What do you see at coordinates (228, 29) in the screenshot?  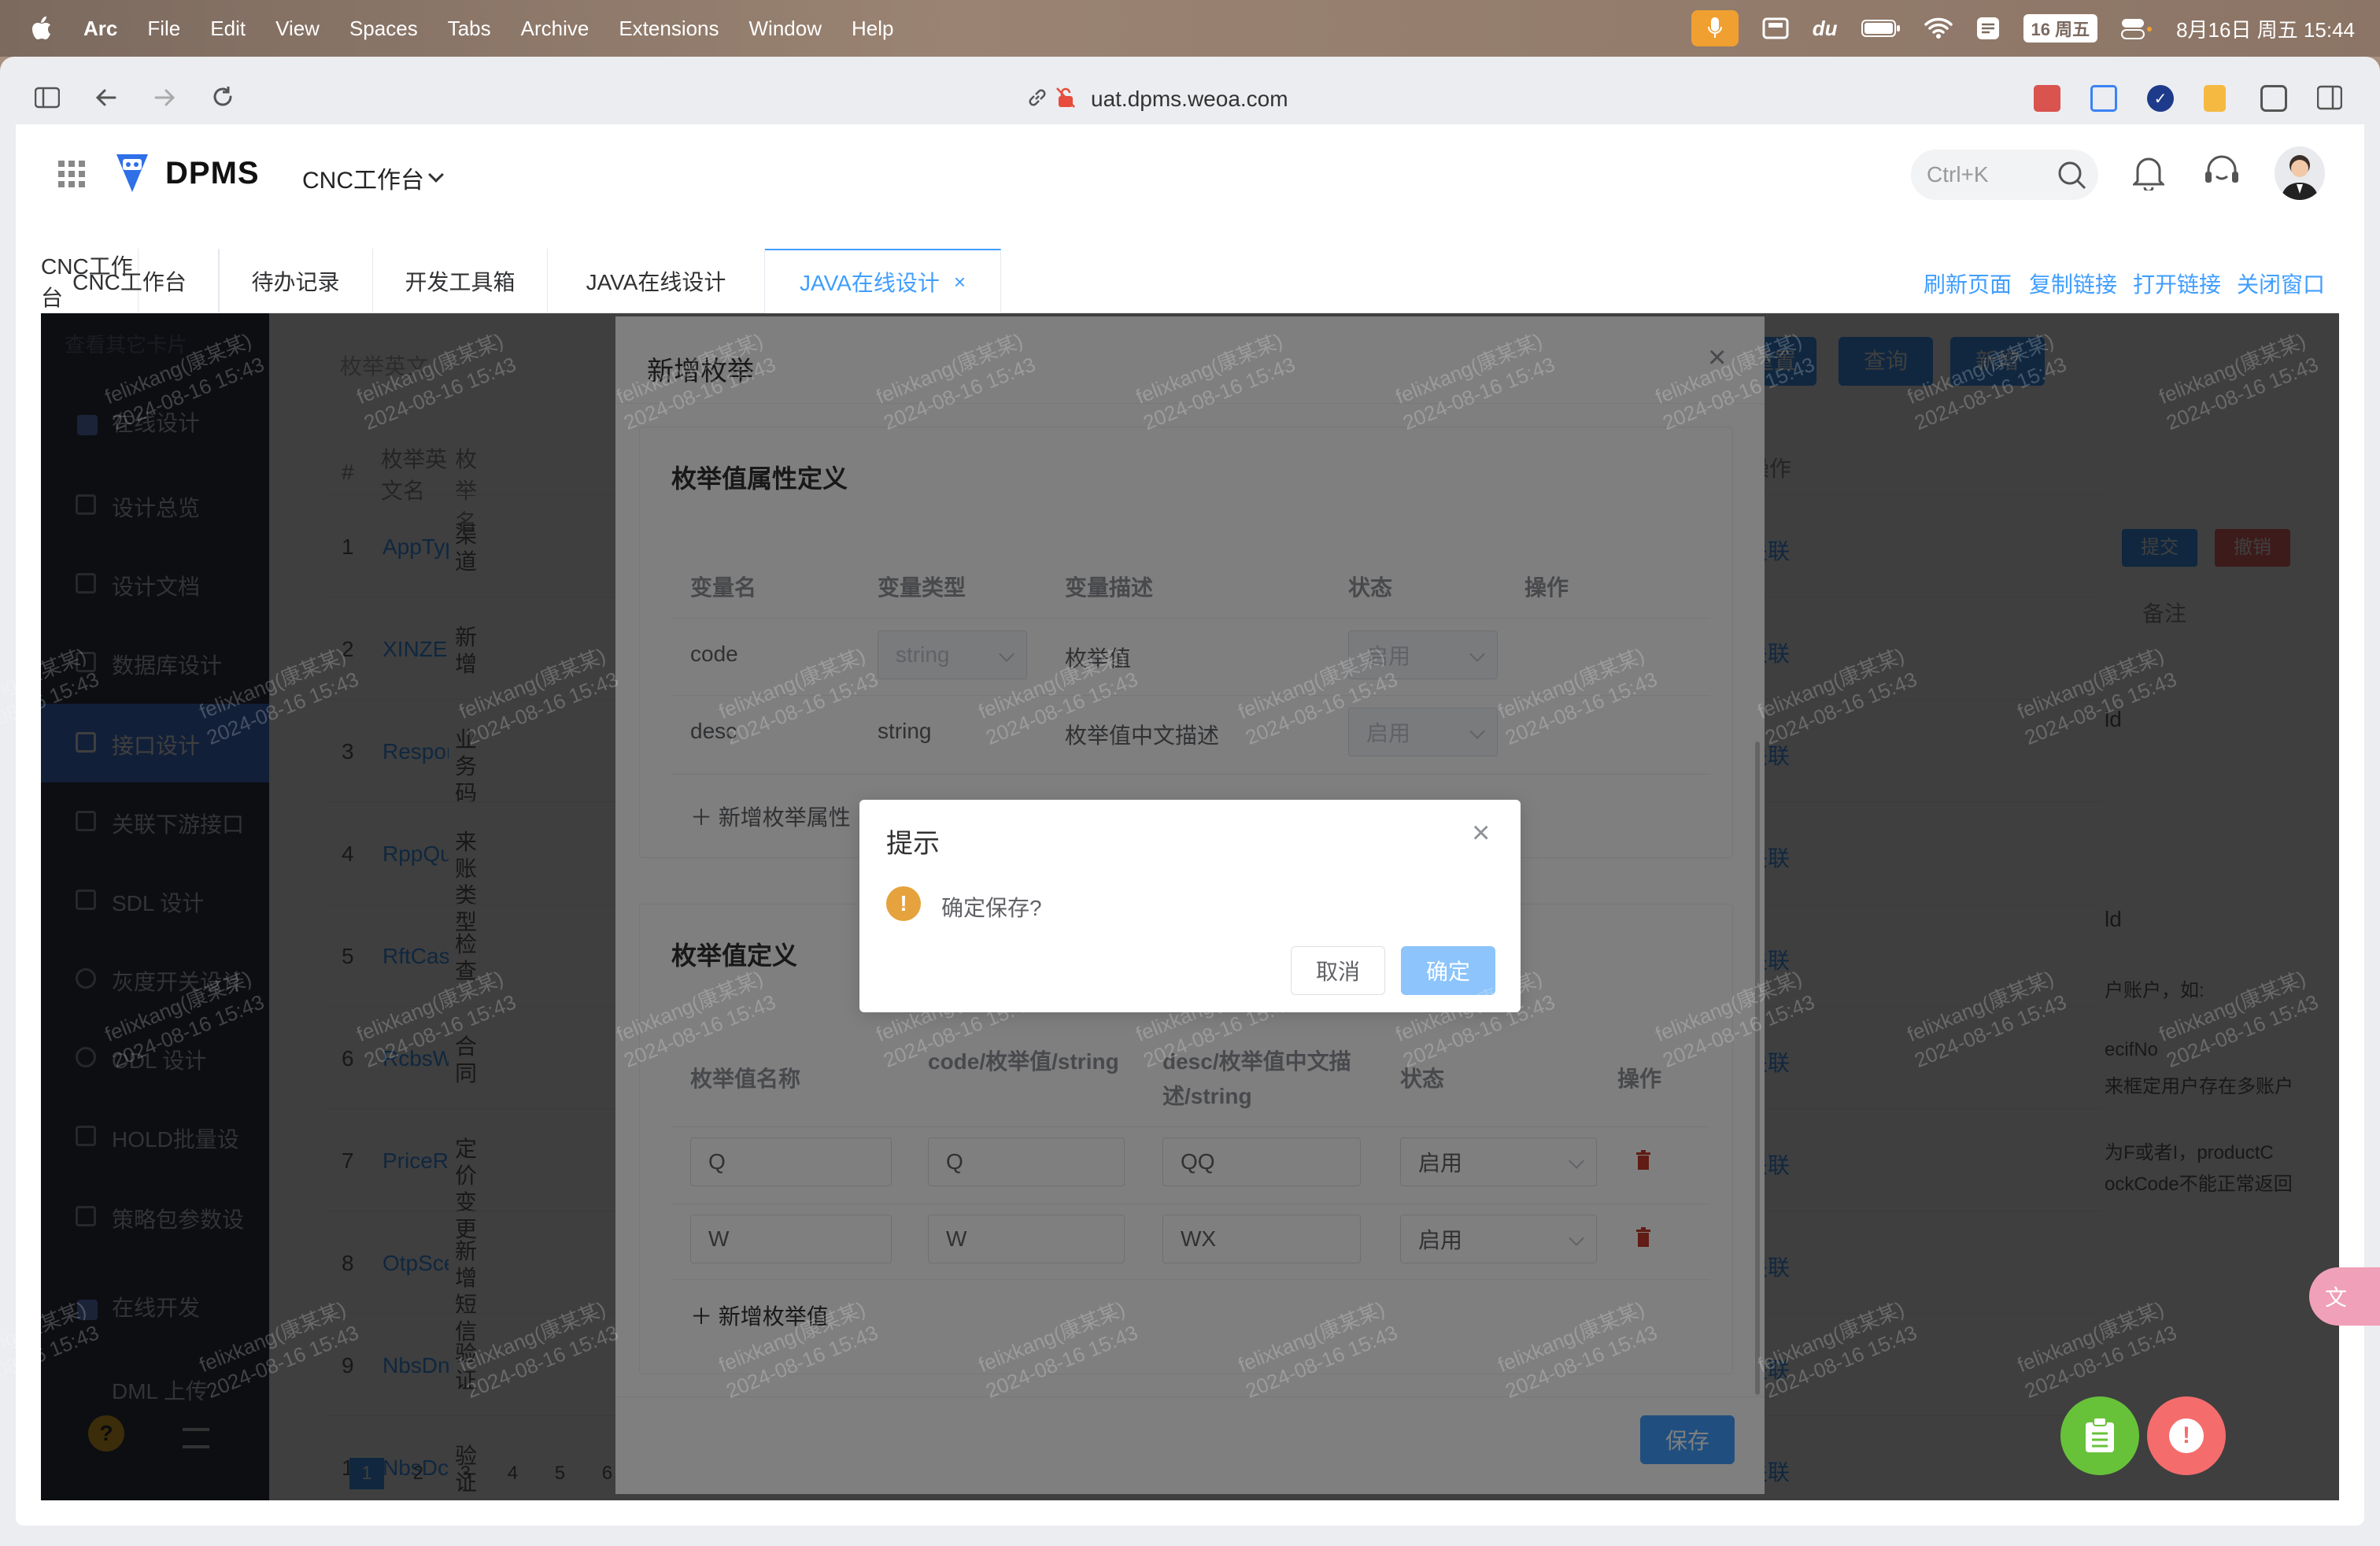 I see `menu-edit: Edit` at bounding box center [228, 29].